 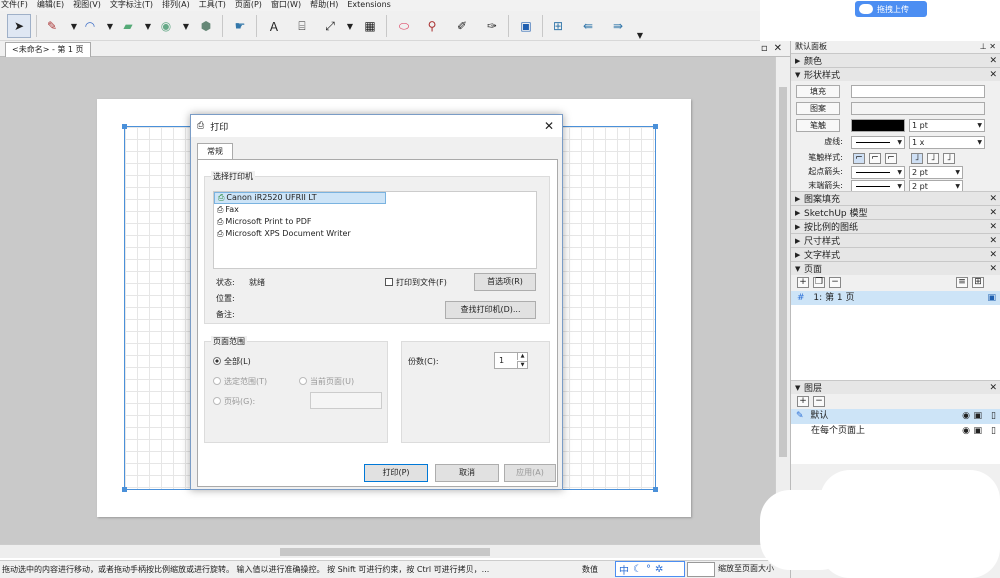 What do you see at coordinates (701, 569) in the screenshot?
I see `value-input` at bounding box center [701, 569].